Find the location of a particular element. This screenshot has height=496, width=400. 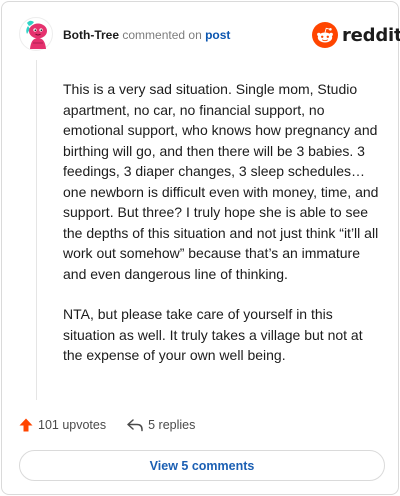

comment-action-text: commented on is located at coordinates (162, 35).